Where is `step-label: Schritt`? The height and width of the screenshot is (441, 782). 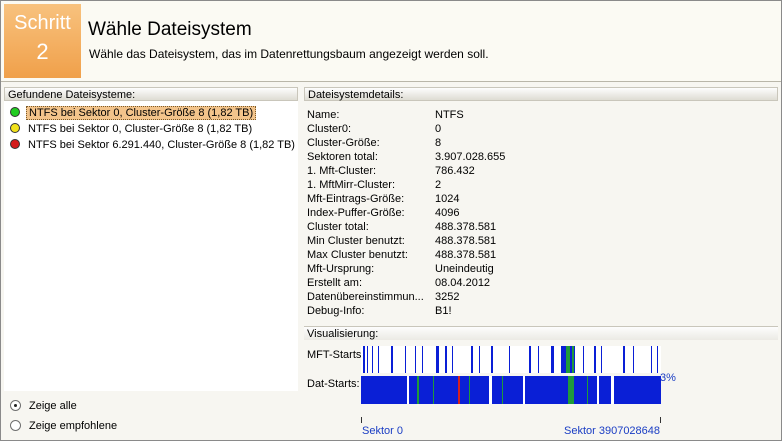
step-label: Schritt is located at coordinates (42, 23).